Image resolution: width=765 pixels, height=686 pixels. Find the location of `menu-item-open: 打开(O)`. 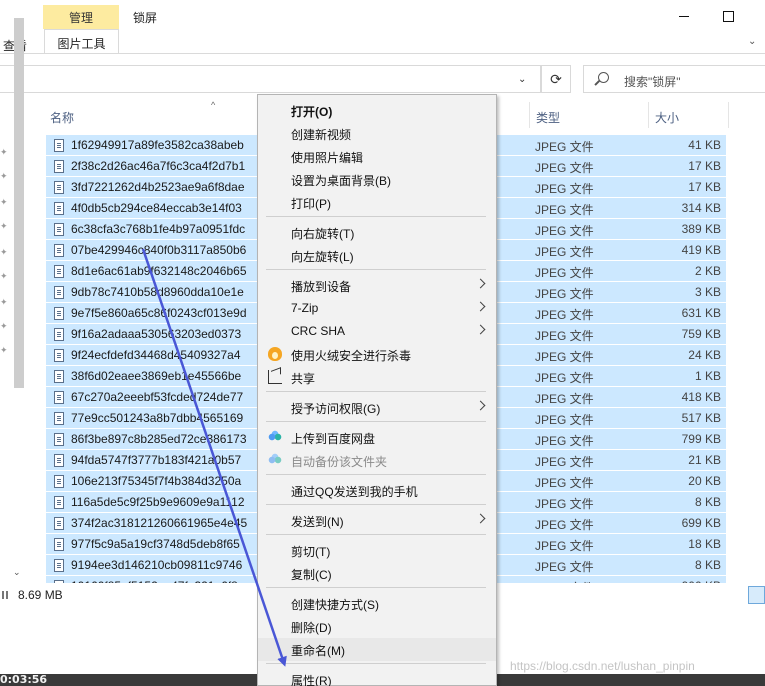

menu-item-open: 打开(O) is located at coordinates (377, 110).